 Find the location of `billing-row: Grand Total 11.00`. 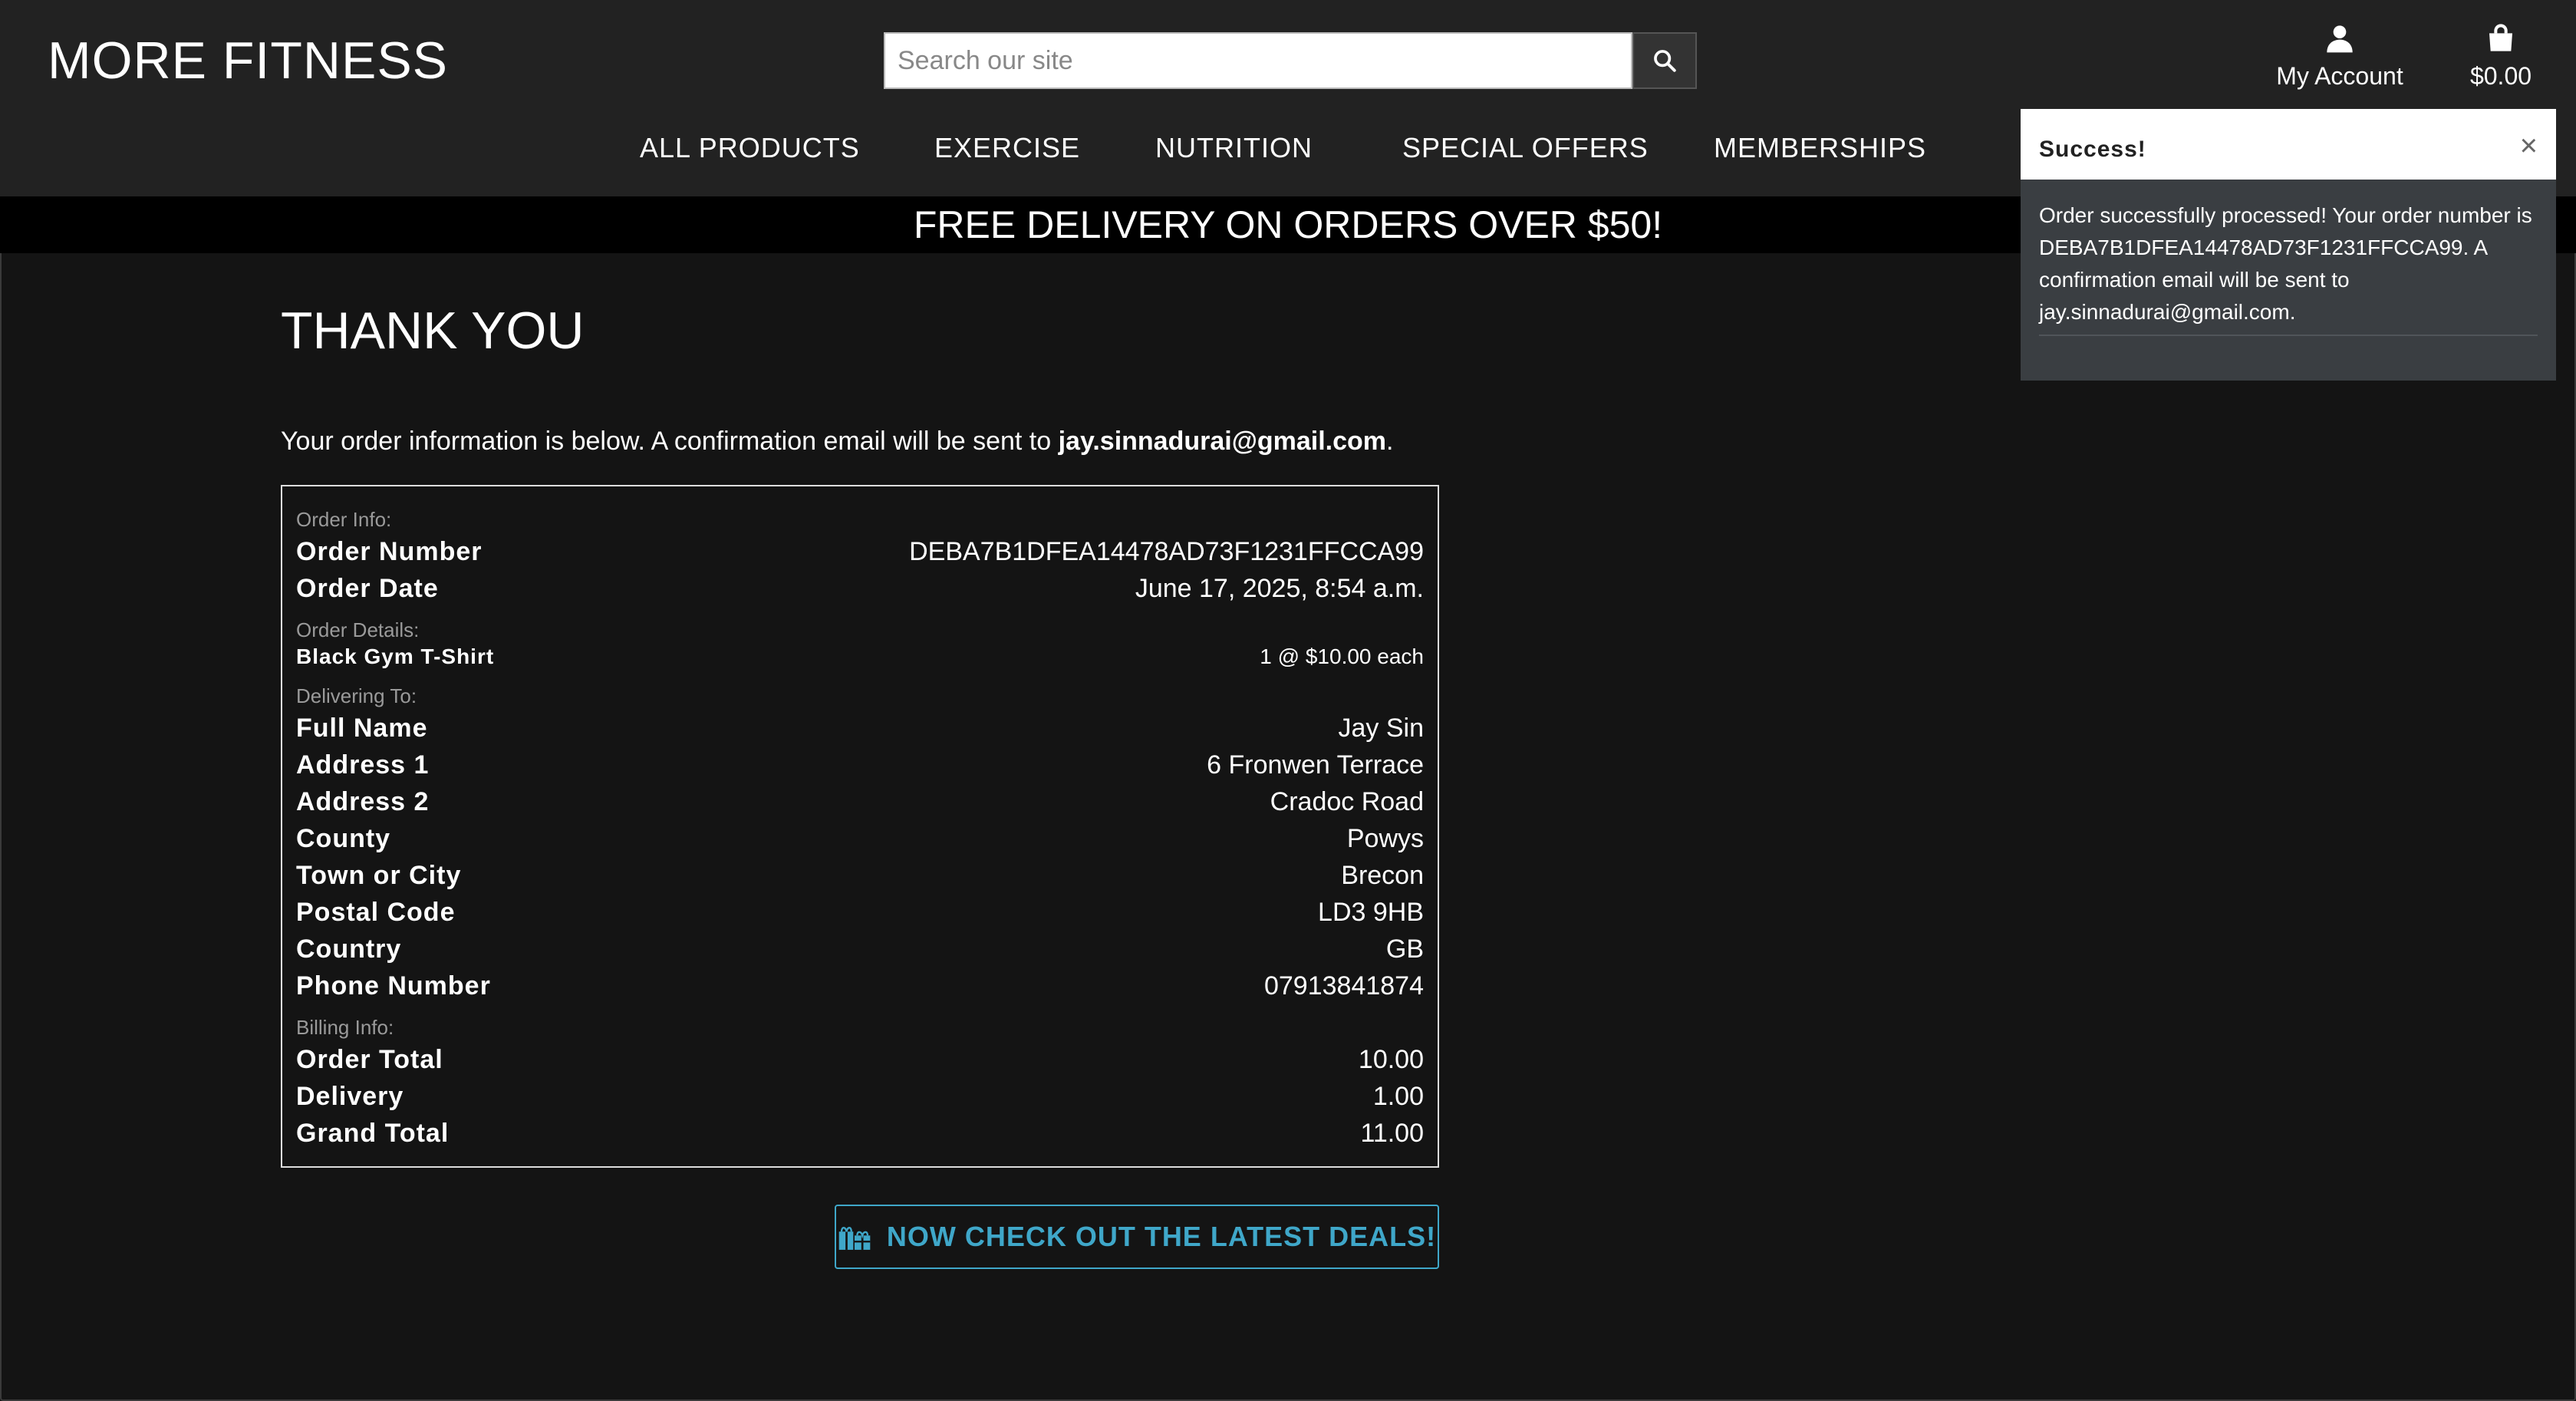

billing-row: Grand Total 11.00 is located at coordinates (860, 1134).